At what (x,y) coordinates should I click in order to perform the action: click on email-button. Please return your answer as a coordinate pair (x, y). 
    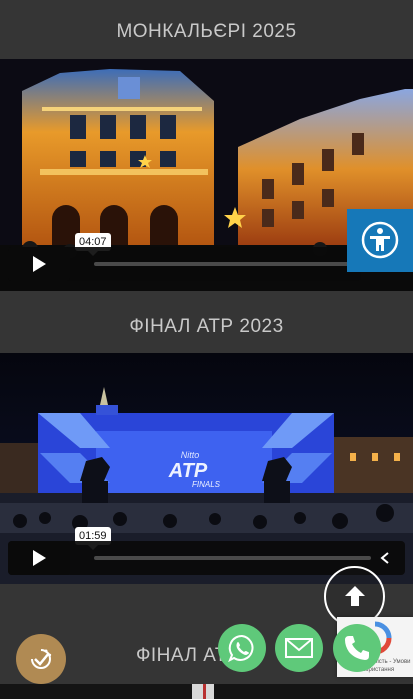
    Looking at the image, I should click on (299, 648).